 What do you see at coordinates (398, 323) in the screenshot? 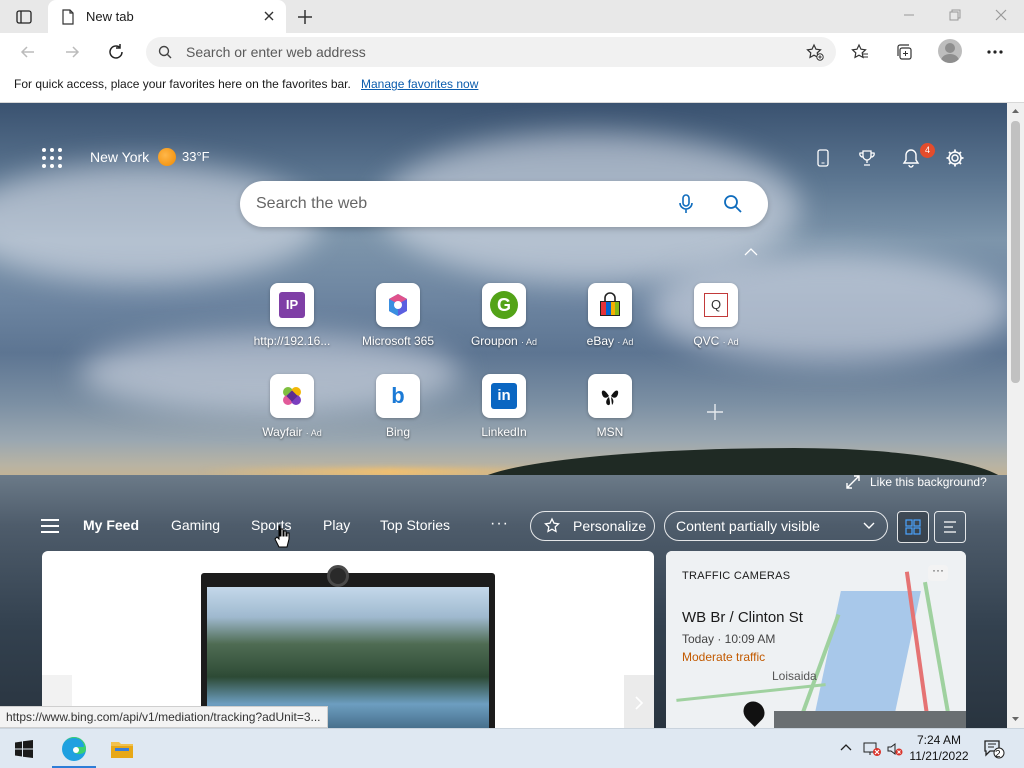
I see `quick-link-microsoft-365: Microsoft 365` at bounding box center [398, 323].